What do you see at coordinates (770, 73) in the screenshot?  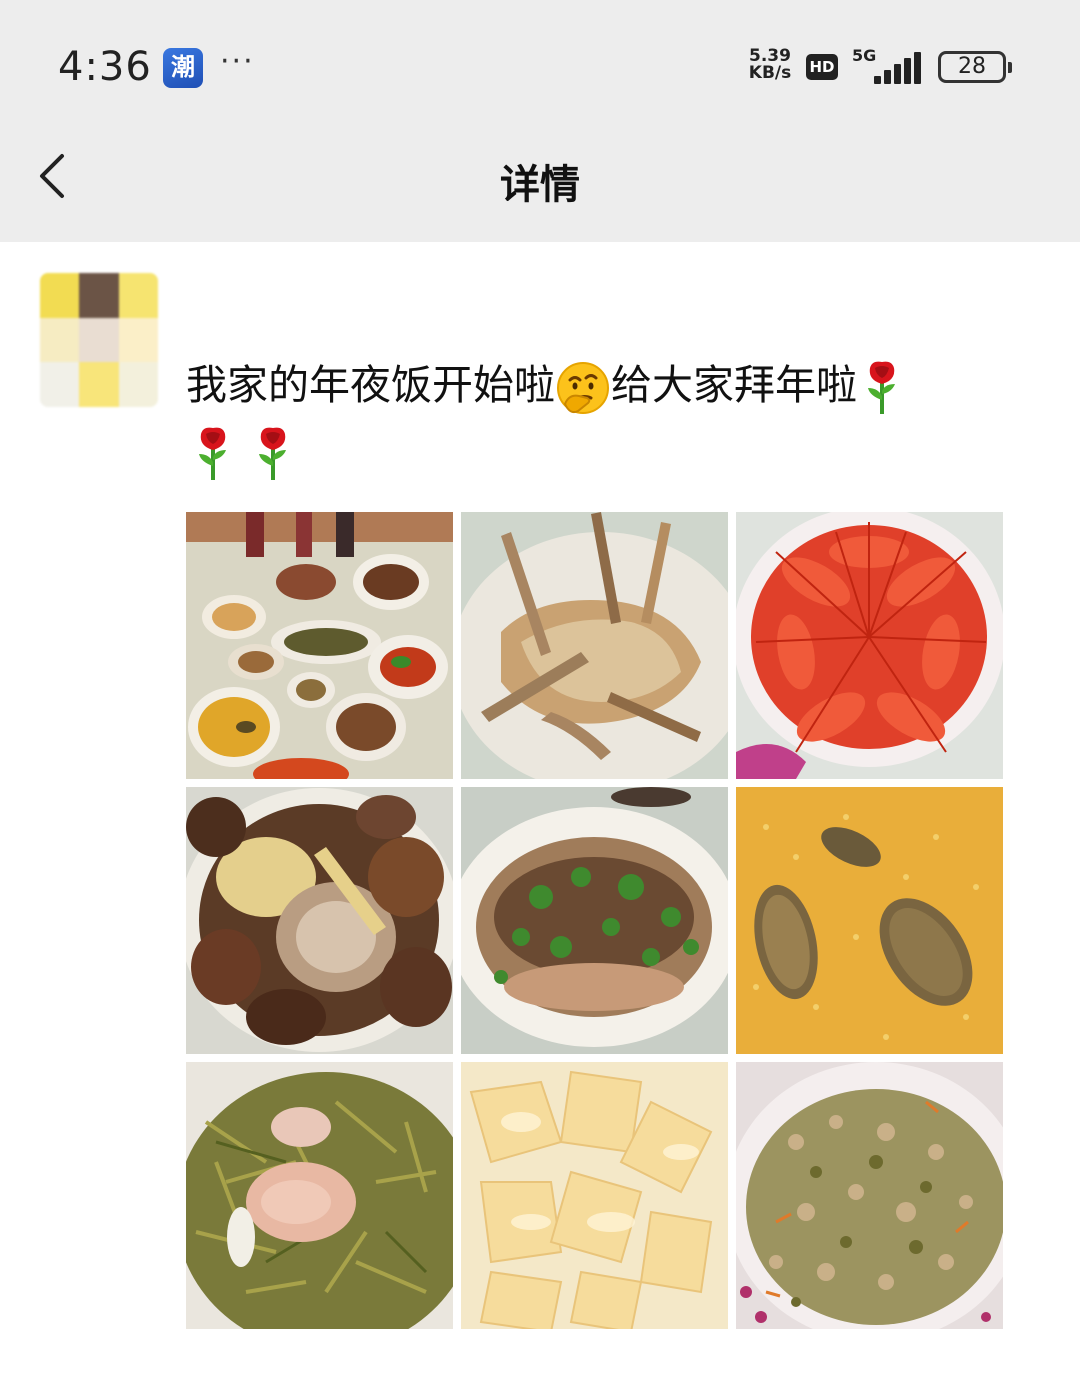 I see `network-speed-unit: KB/s` at bounding box center [770, 73].